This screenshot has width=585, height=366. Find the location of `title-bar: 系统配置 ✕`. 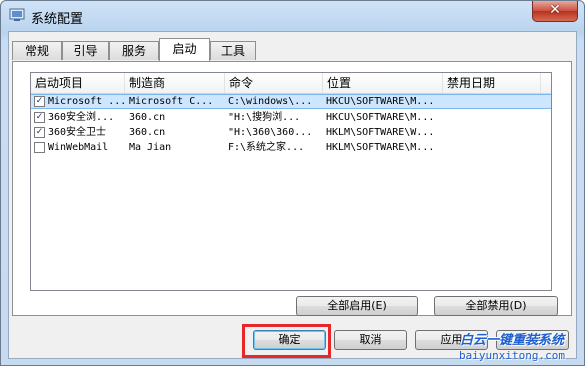

title-bar: 系统配置 ✕ is located at coordinates (292, 16).